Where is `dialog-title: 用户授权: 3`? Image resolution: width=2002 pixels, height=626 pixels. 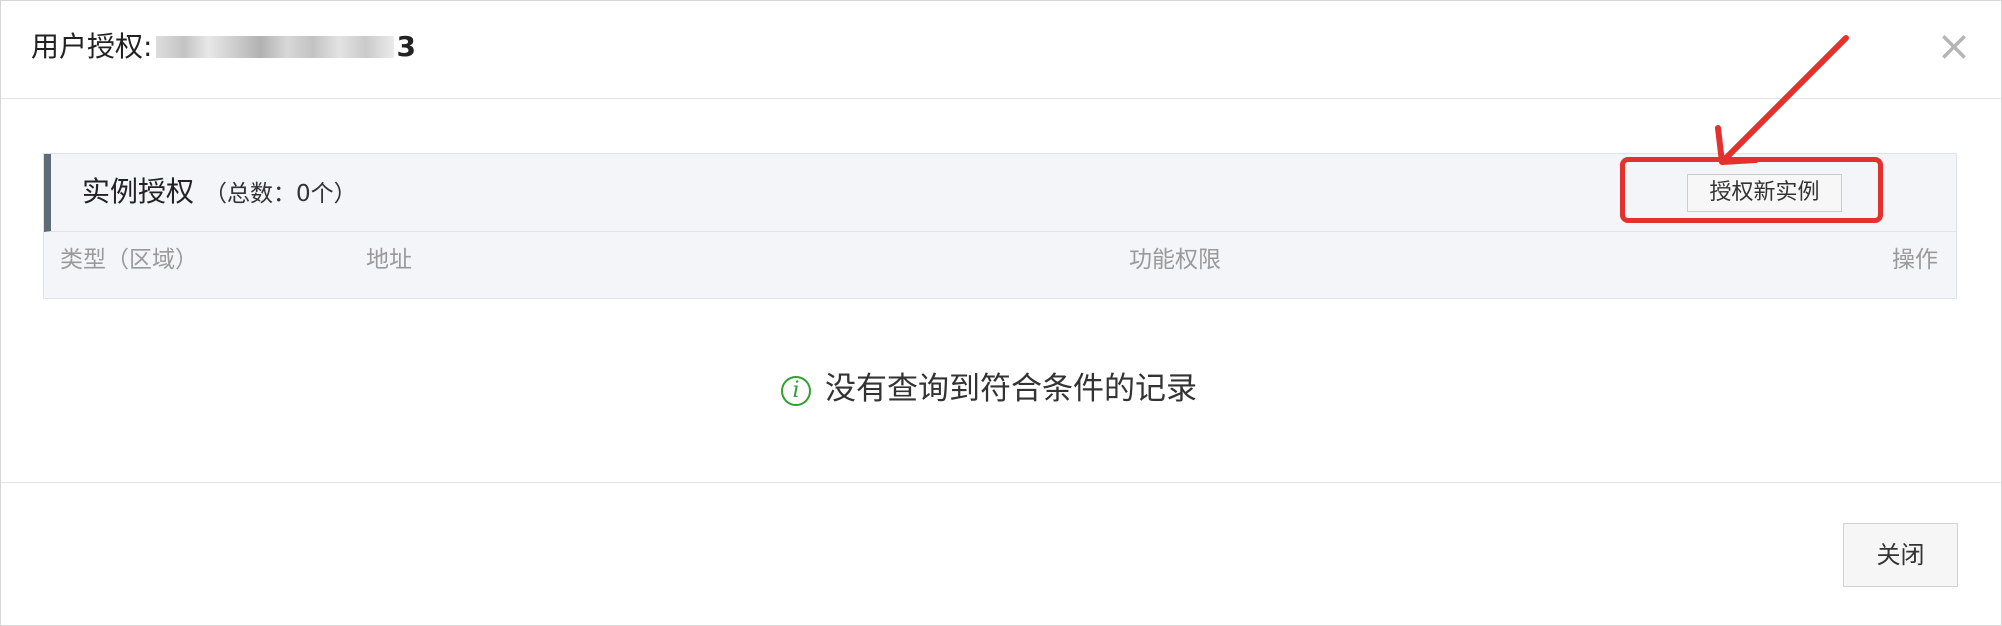
dialog-title: 用户授权: 3 is located at coordinates (223, 47).